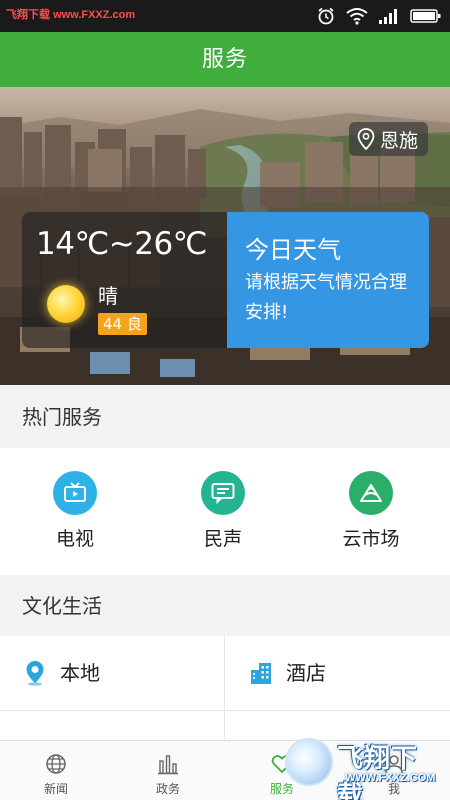 The width and height of the screenshot is (450, 800). I want to click on status-watermark: 飞翔下载 www.FXXZ.com, so click(70, 14).